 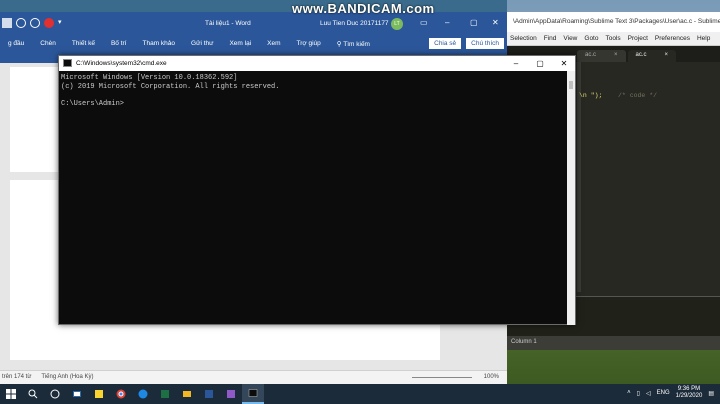 I want to click on chevron-up-icon: ˄, so click(x=629, y=393).